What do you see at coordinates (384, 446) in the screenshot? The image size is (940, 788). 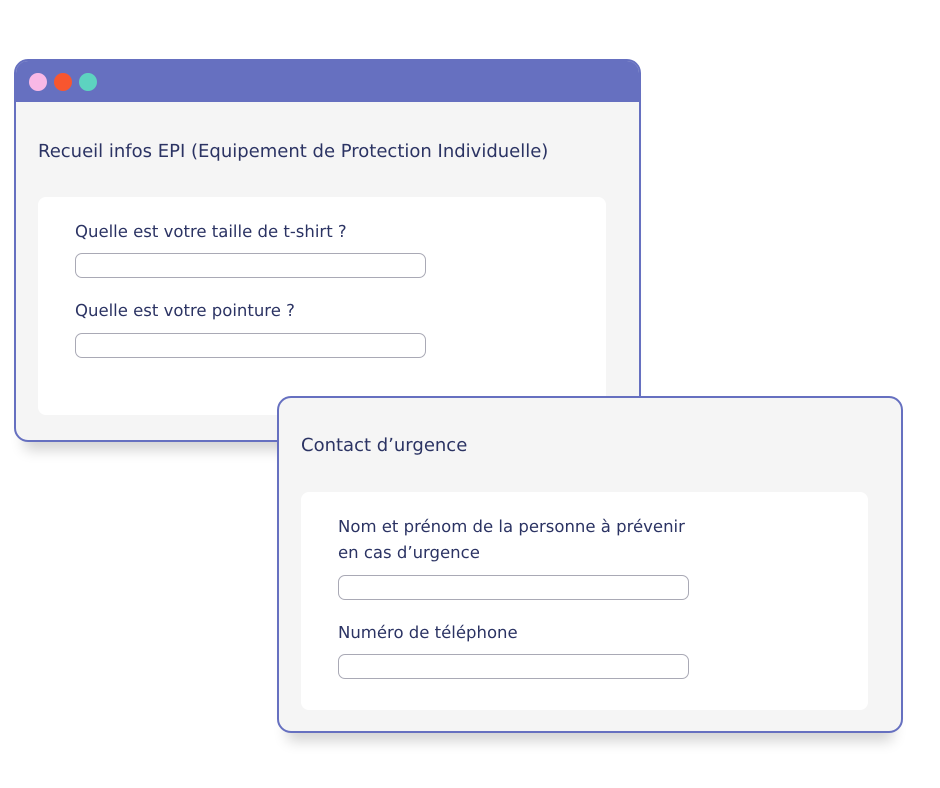 I see `form-title: Contact d’urgence` at bounding box center [384, 446].